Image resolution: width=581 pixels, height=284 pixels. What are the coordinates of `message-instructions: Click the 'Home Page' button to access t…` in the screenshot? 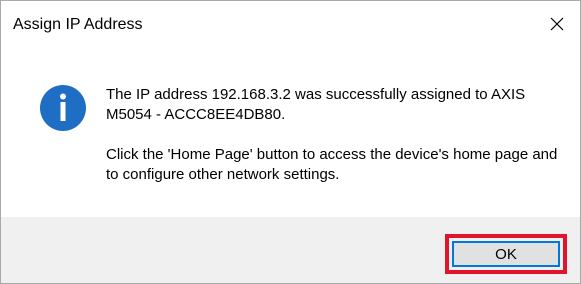 It's located at (332, 164).